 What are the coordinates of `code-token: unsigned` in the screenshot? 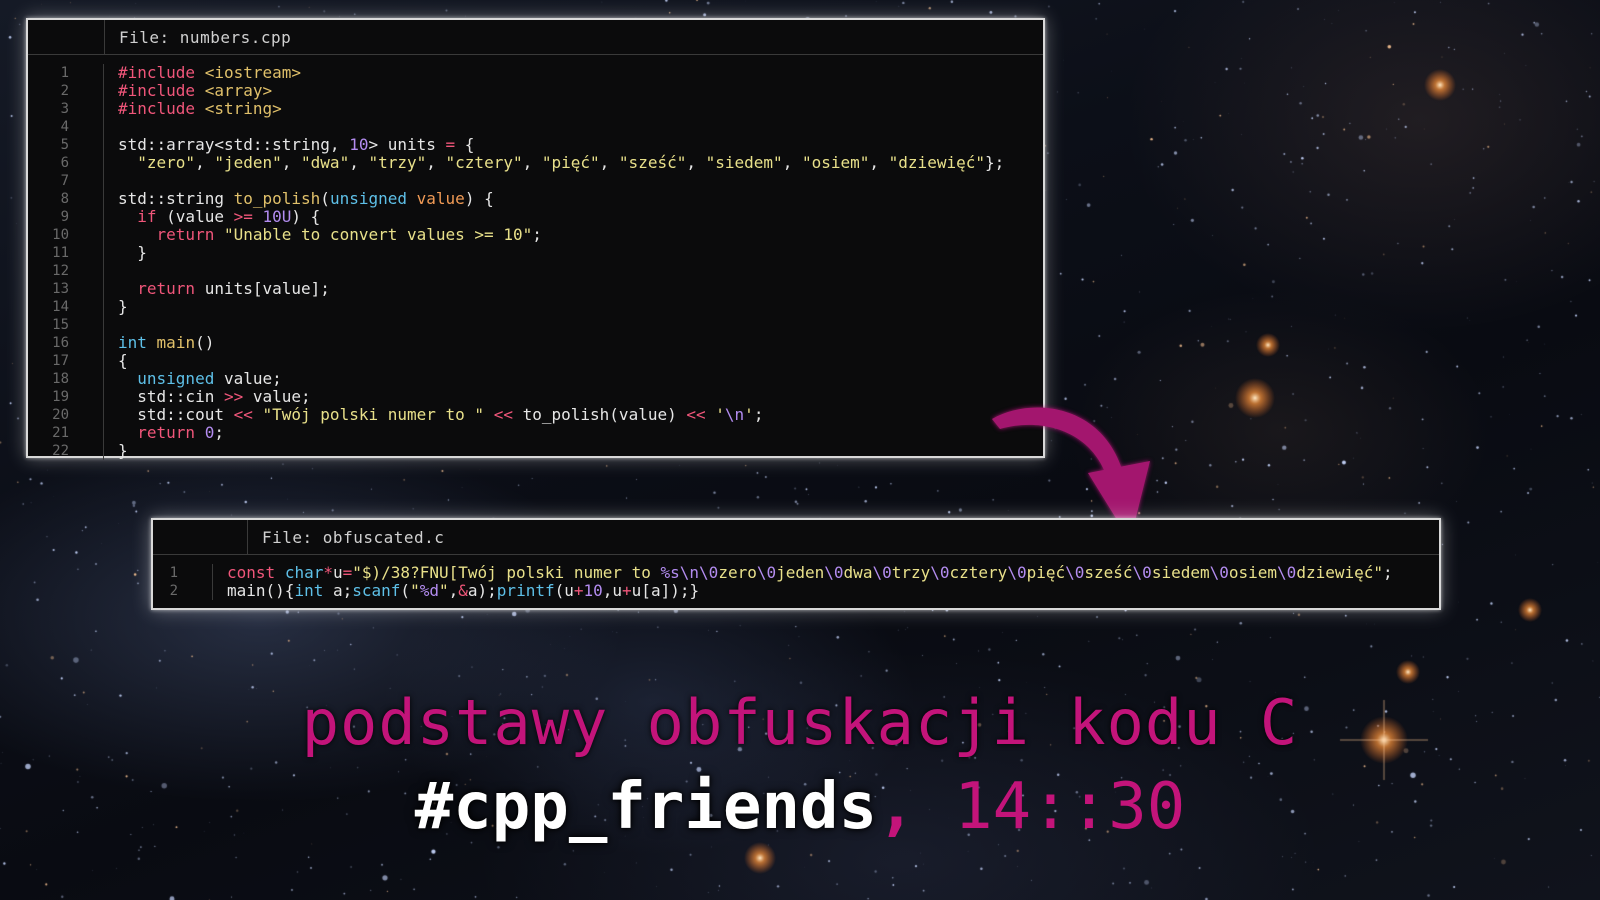 It's located at (368, 198).